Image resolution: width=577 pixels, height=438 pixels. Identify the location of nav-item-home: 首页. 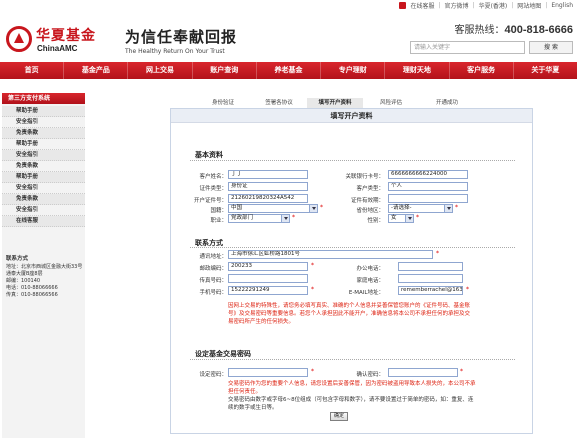
(32, 70).